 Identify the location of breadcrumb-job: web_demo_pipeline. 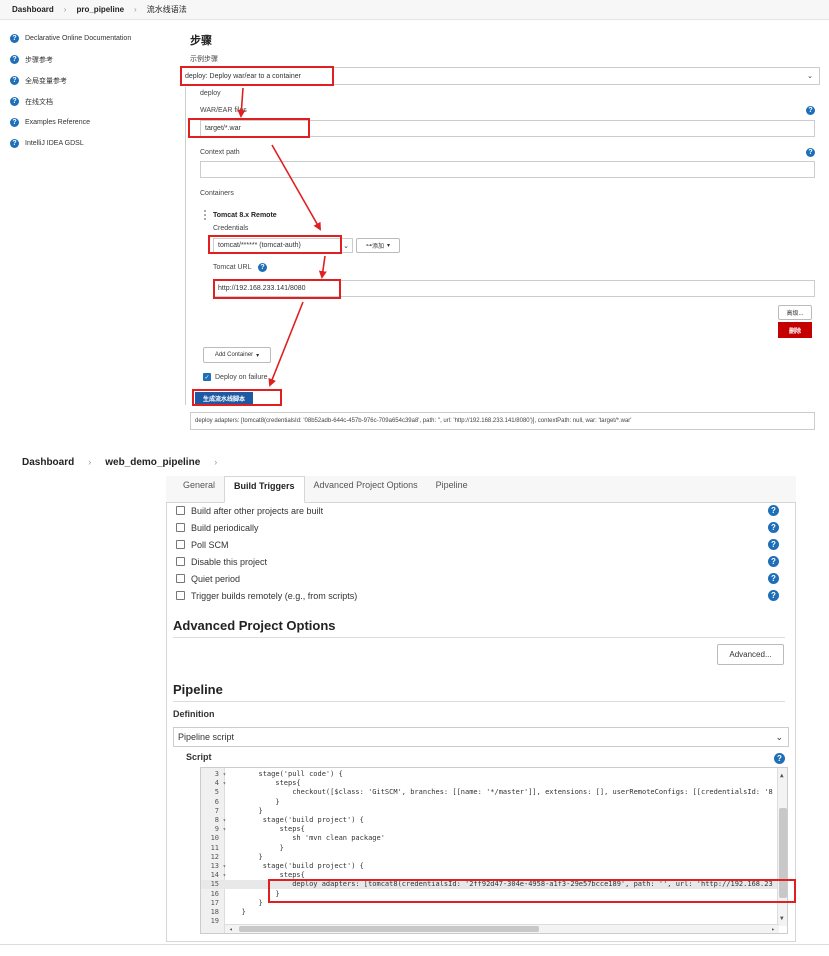
(152, 462).